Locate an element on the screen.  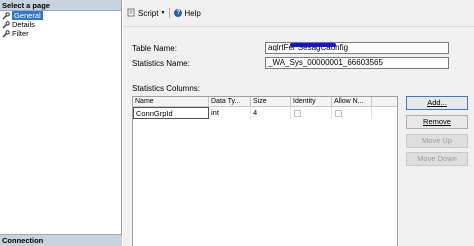
table-row: ConnGrpId int 4 is located at coordinates (265, 113).